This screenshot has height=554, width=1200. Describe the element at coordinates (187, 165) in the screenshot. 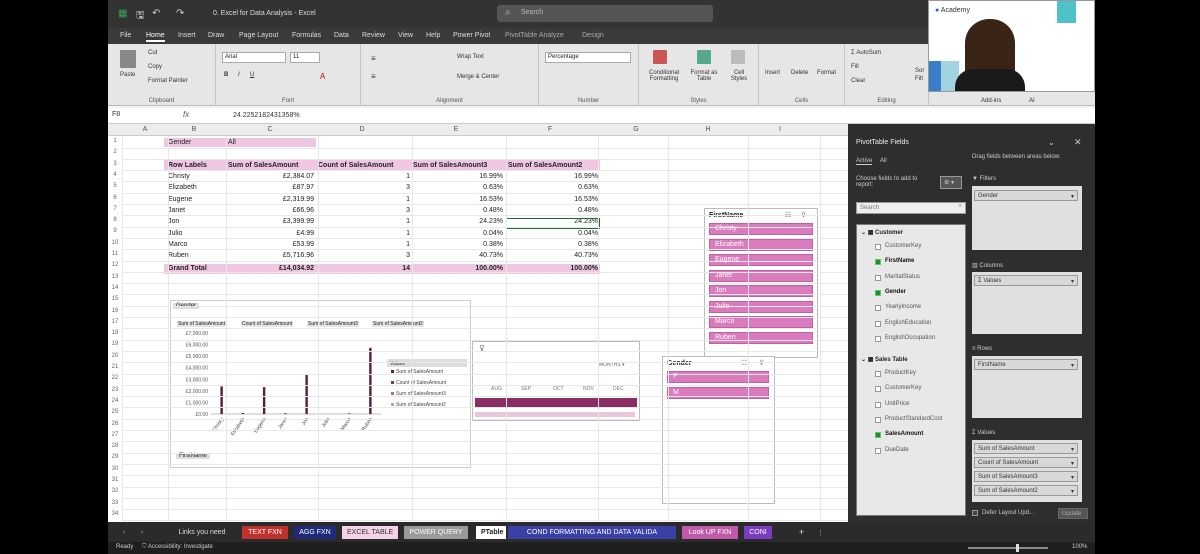

I see `pivot-header-row-labels: Row Labels` at that location.